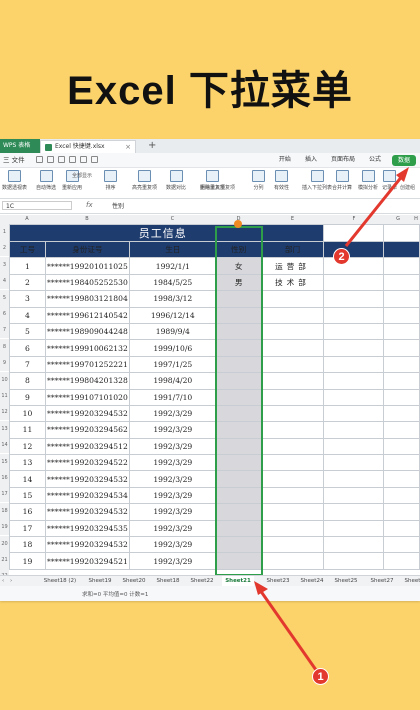  Describe the element at coordinates (27, 331) in the screenshot. I see `cell-id: 5` at that location.